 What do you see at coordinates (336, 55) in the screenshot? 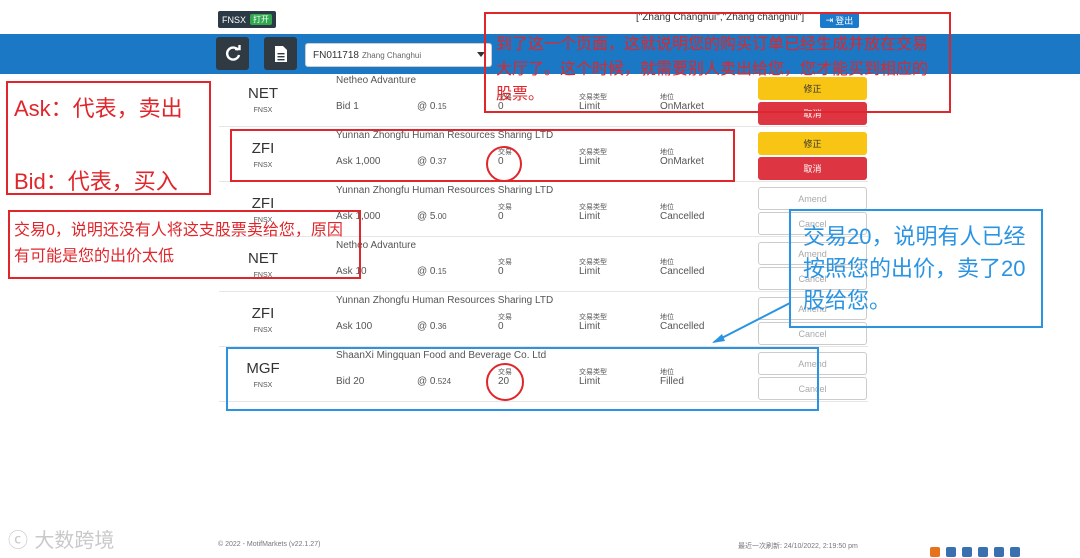
I see `account-code: FN011718` at bounding box center [336, 55].